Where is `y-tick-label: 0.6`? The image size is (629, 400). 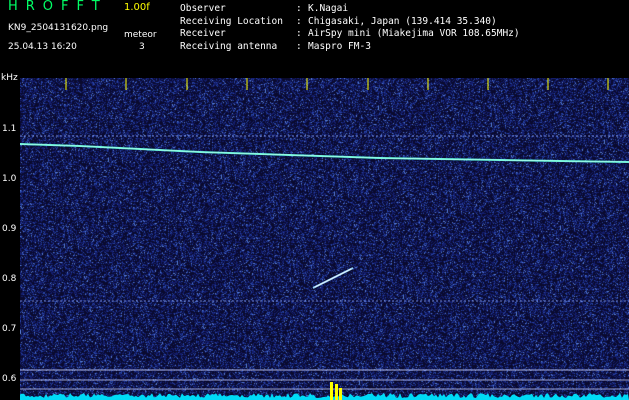 y-tick-label: 0.6 is located at coordinates (9, 379).